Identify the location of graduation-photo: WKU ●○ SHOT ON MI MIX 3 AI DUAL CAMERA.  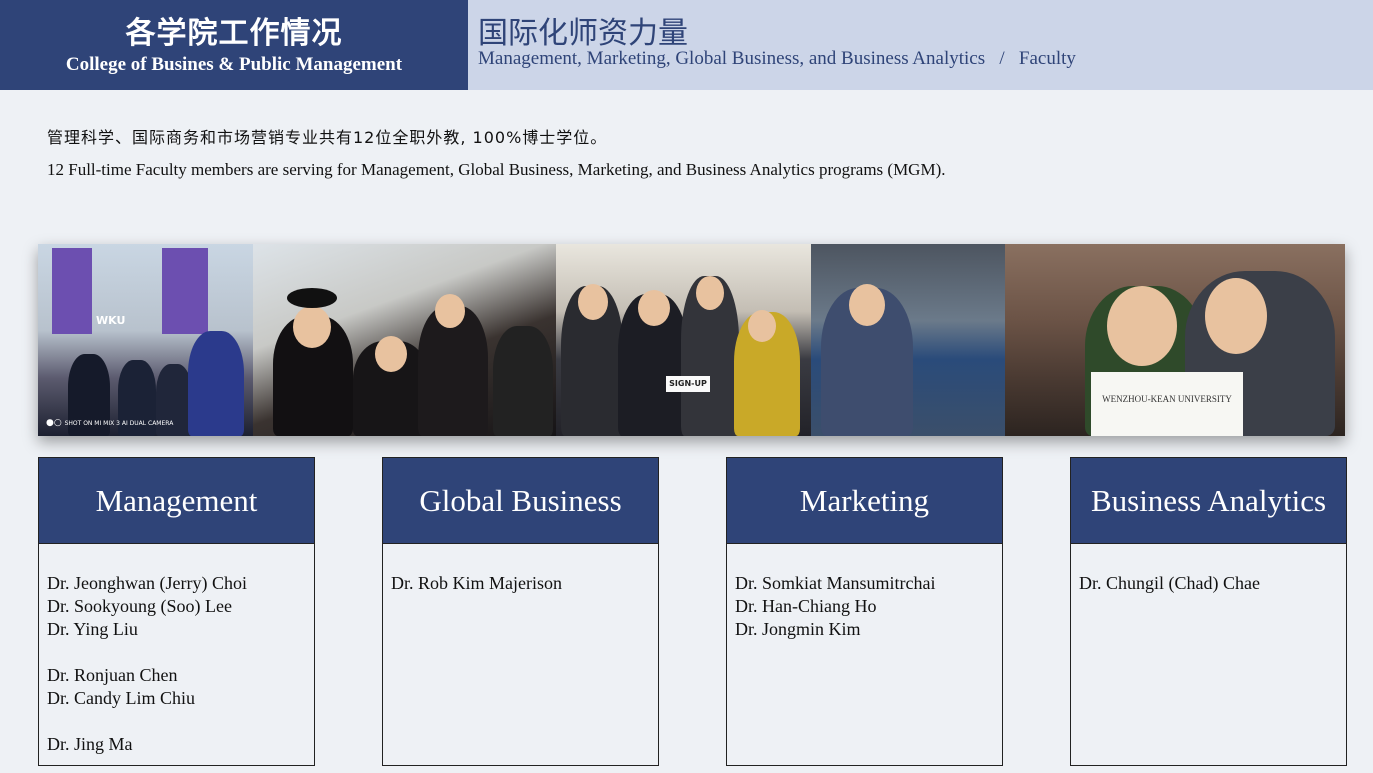
(145, 340).